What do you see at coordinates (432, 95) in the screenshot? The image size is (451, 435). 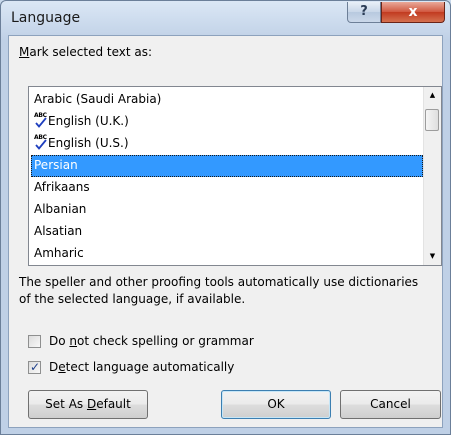 I see `scroll-up-arrow-icon: ▲` at bounding box center [432, 95].